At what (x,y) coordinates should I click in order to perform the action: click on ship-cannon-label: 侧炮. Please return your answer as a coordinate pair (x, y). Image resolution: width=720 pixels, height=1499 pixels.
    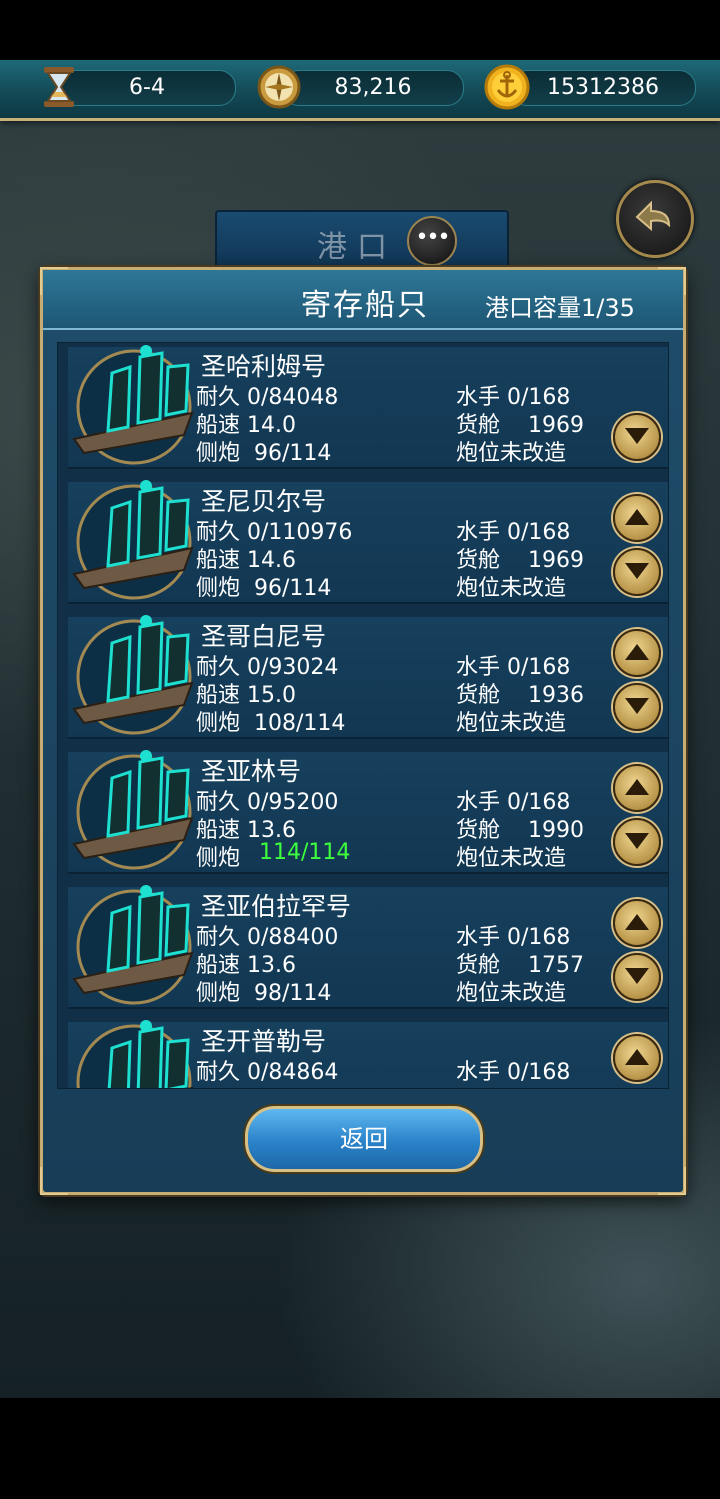
    Looking at the image, I should click on (218, 858).